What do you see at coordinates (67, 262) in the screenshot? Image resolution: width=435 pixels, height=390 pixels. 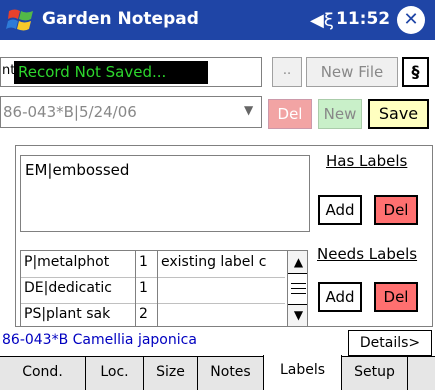 I see `table-cell: P|metalphot` at bounding box center [67, 262].